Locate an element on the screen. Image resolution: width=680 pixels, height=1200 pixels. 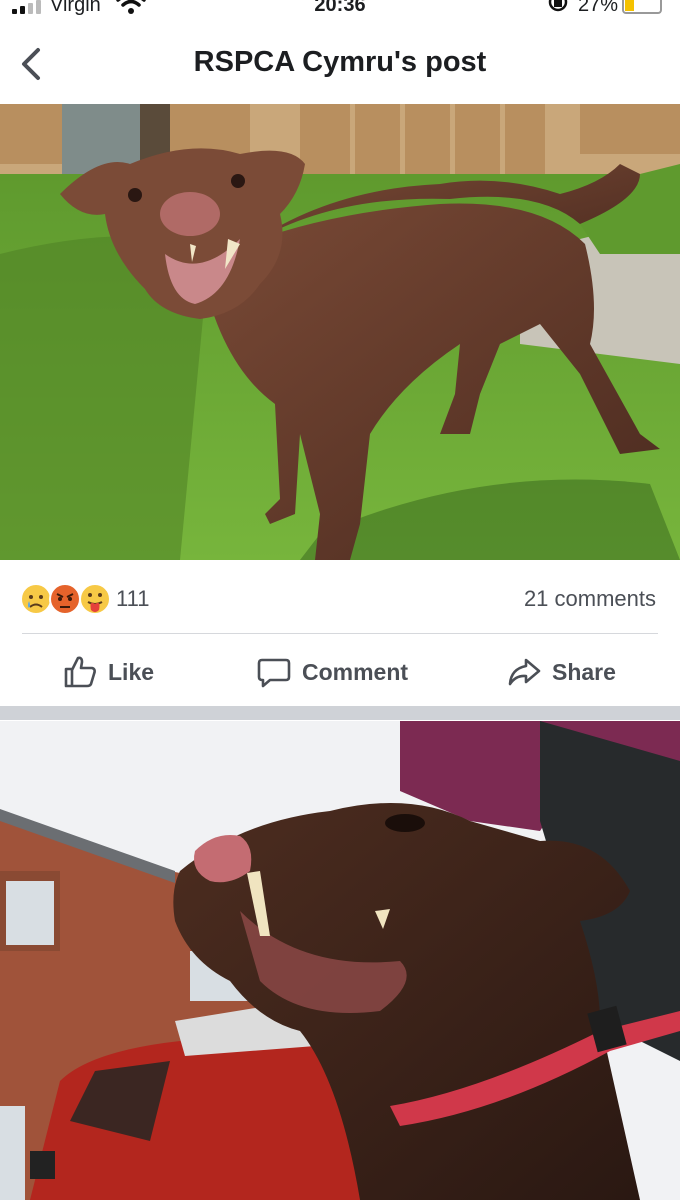
comment-icon is located at coordinates (274, 673).